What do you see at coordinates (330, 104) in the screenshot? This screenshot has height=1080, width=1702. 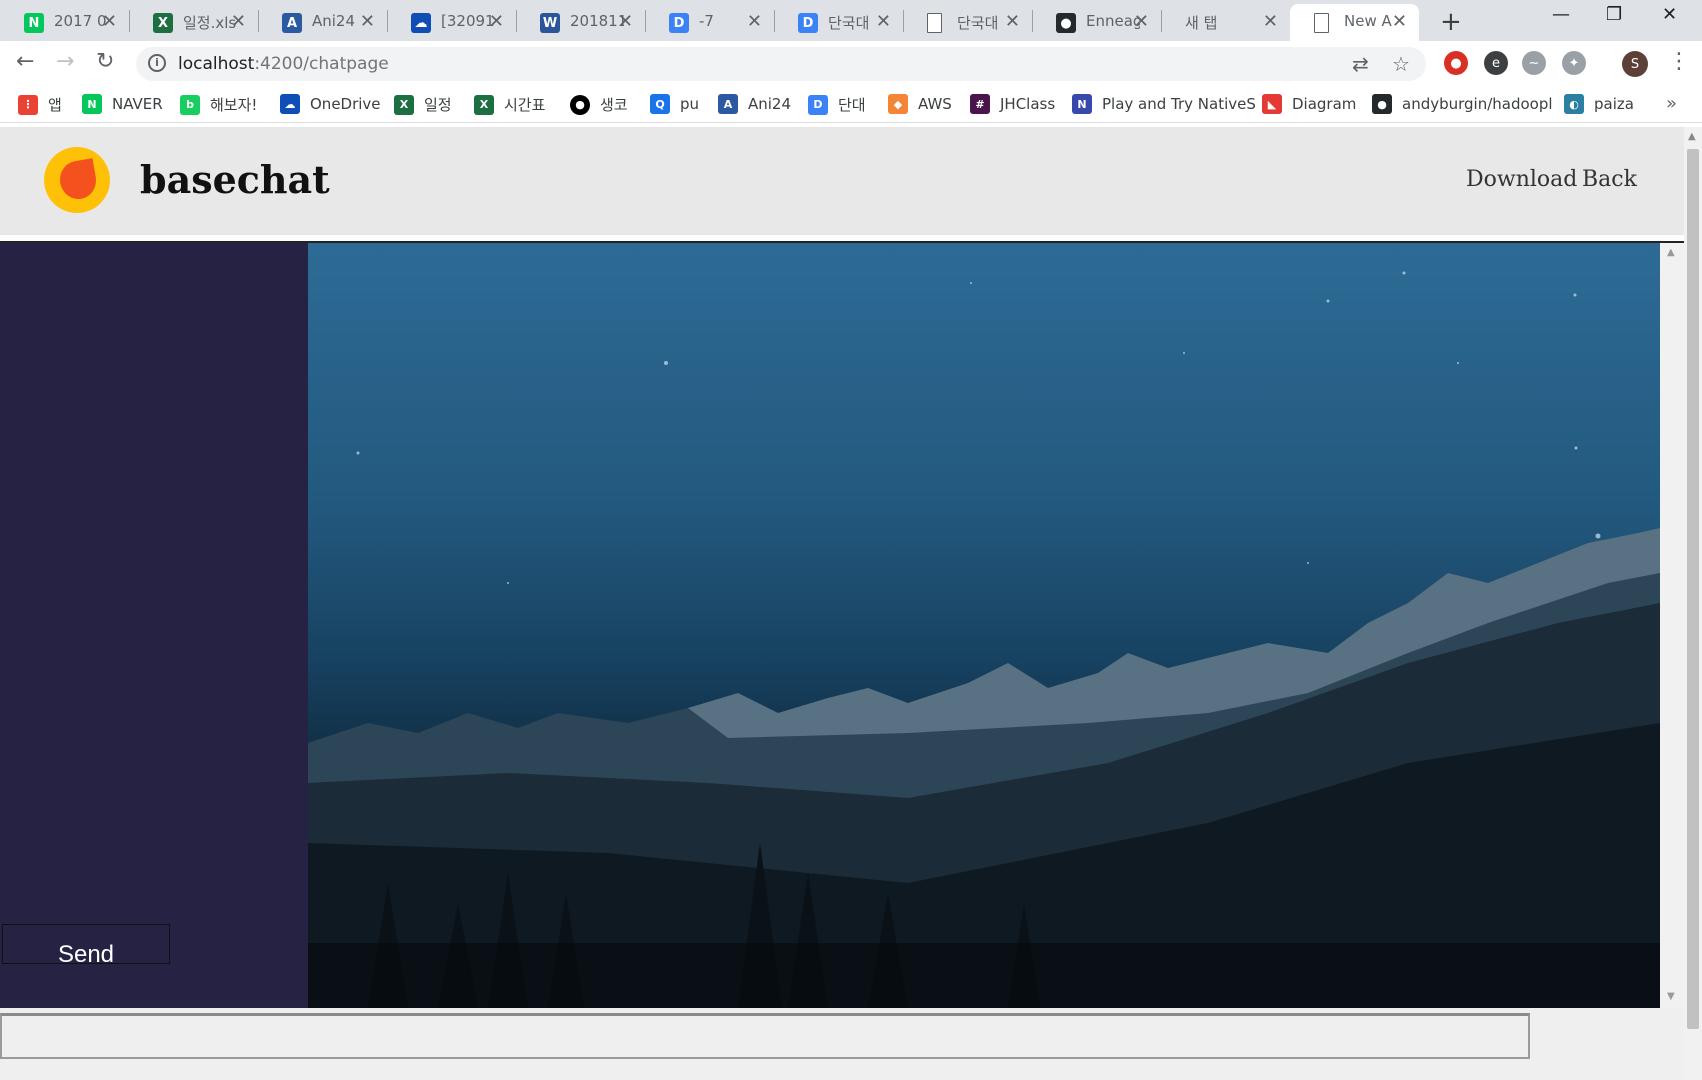 I see `bookmark-item: ☁ OneDrive` at bounding box center [330, 104].